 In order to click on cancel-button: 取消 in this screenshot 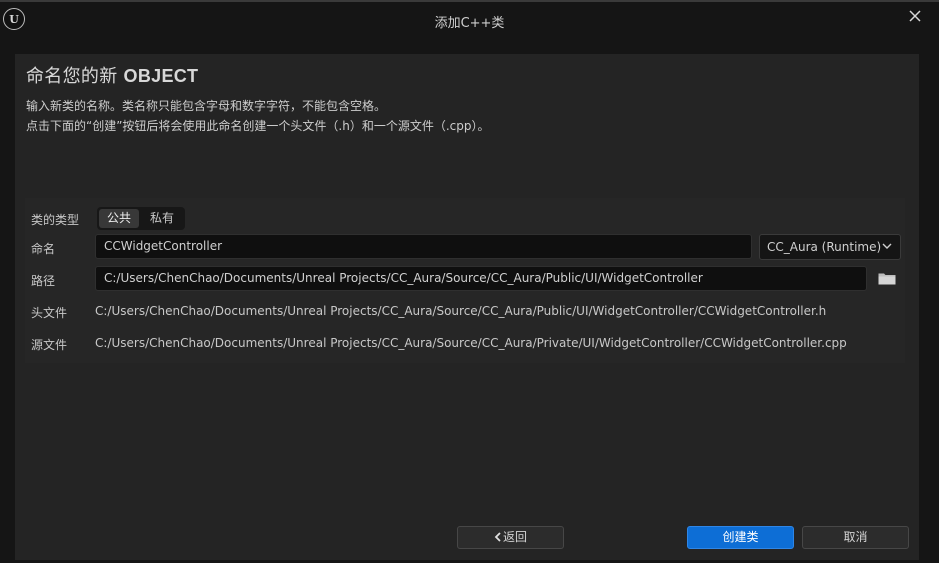, I will do `click(855, 537)`.